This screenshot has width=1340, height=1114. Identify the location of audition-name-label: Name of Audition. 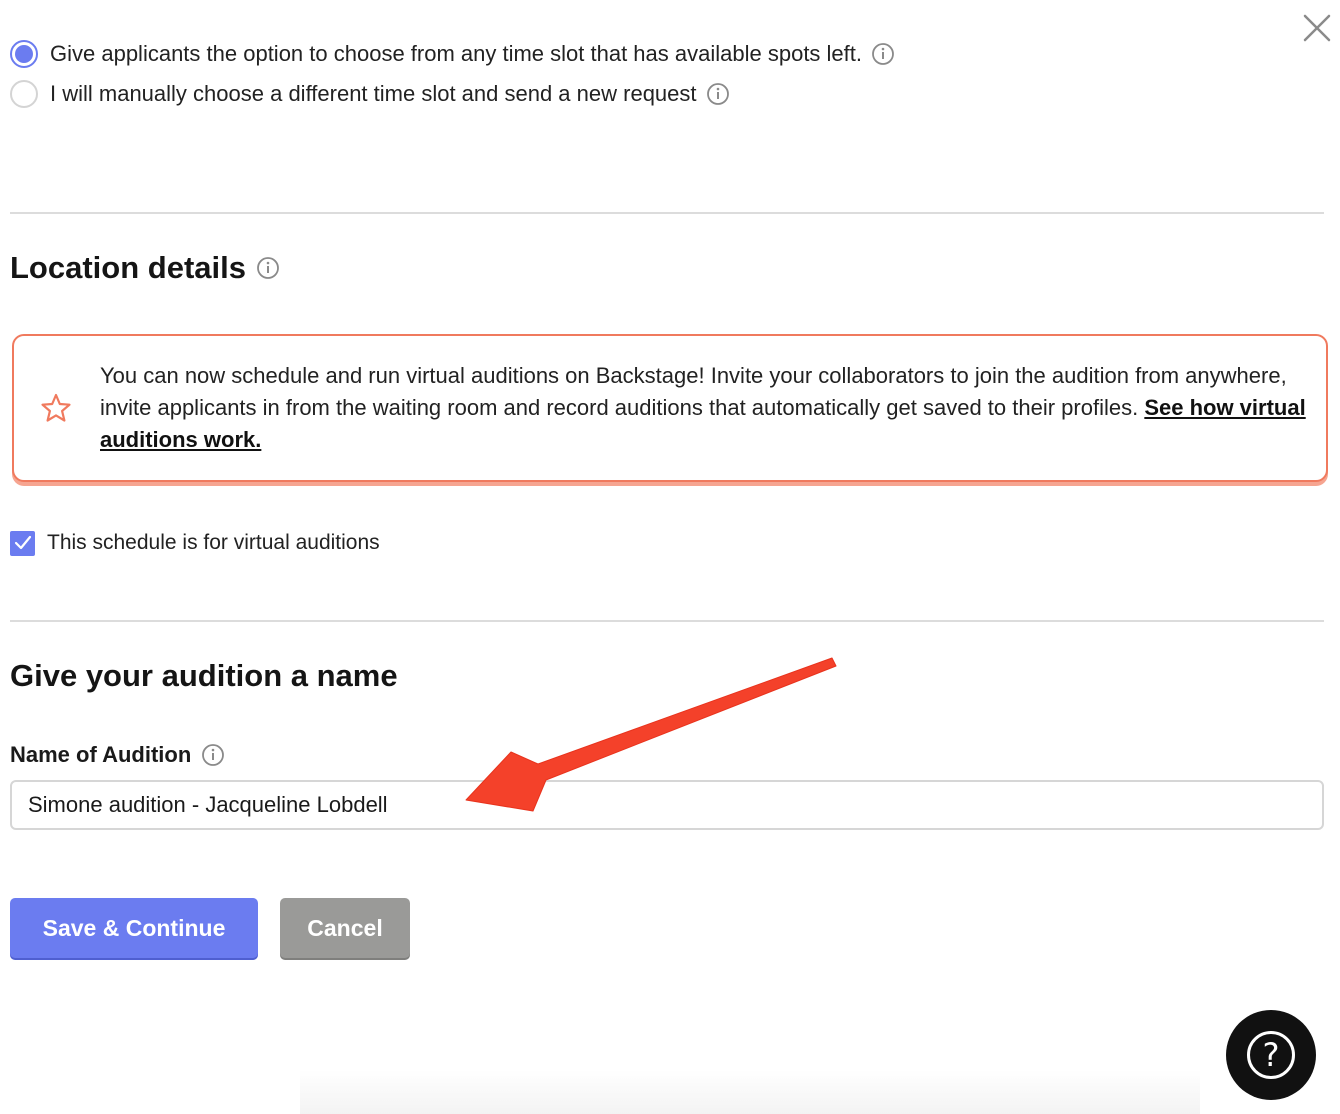
(117, 755).